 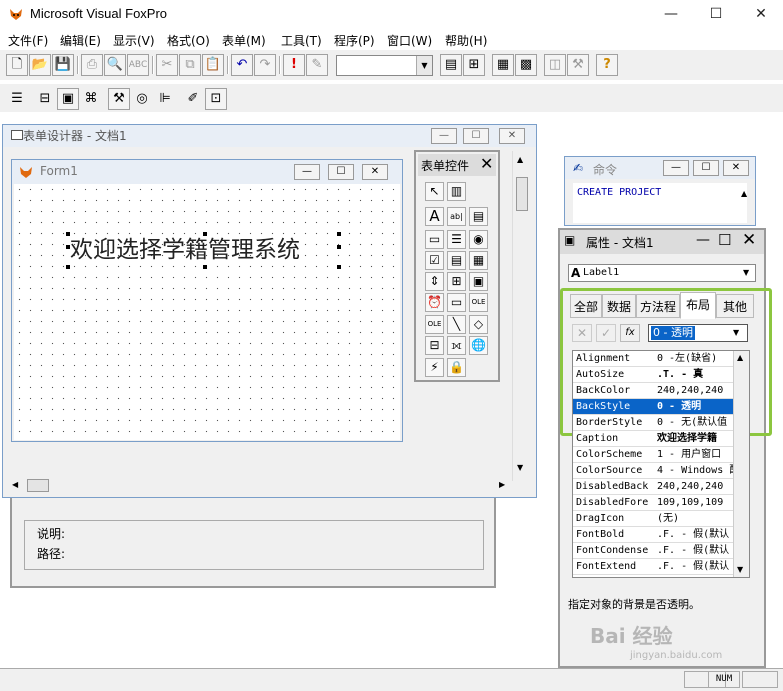 I want to click on property-scrollbar: ▲ ▼, so click(x=741, y=464).